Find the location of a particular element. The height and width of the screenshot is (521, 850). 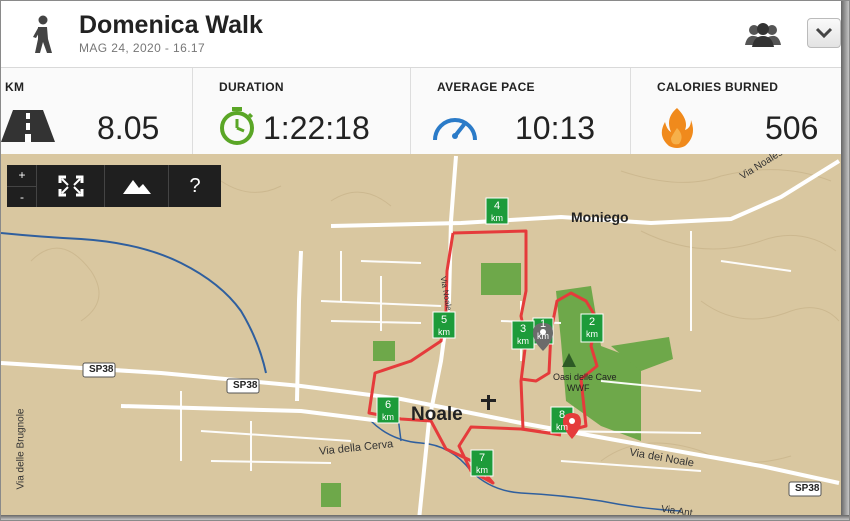

stat-distance-label: KM is located at coordinates (15, 87).